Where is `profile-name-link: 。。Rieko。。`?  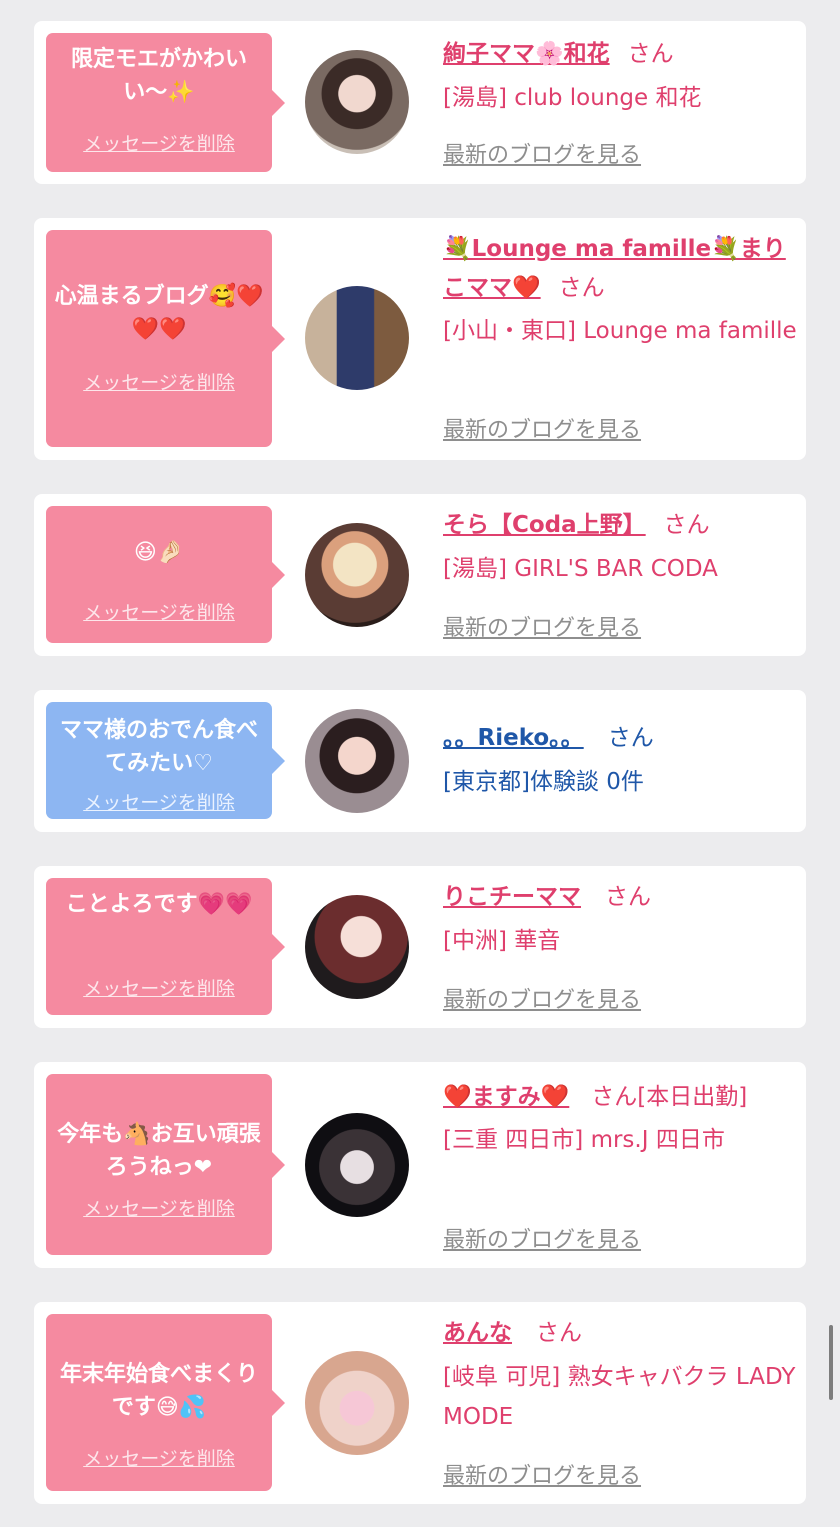 profile-name-link: 。。Rieko。。 is located at coordinates (513, 738).